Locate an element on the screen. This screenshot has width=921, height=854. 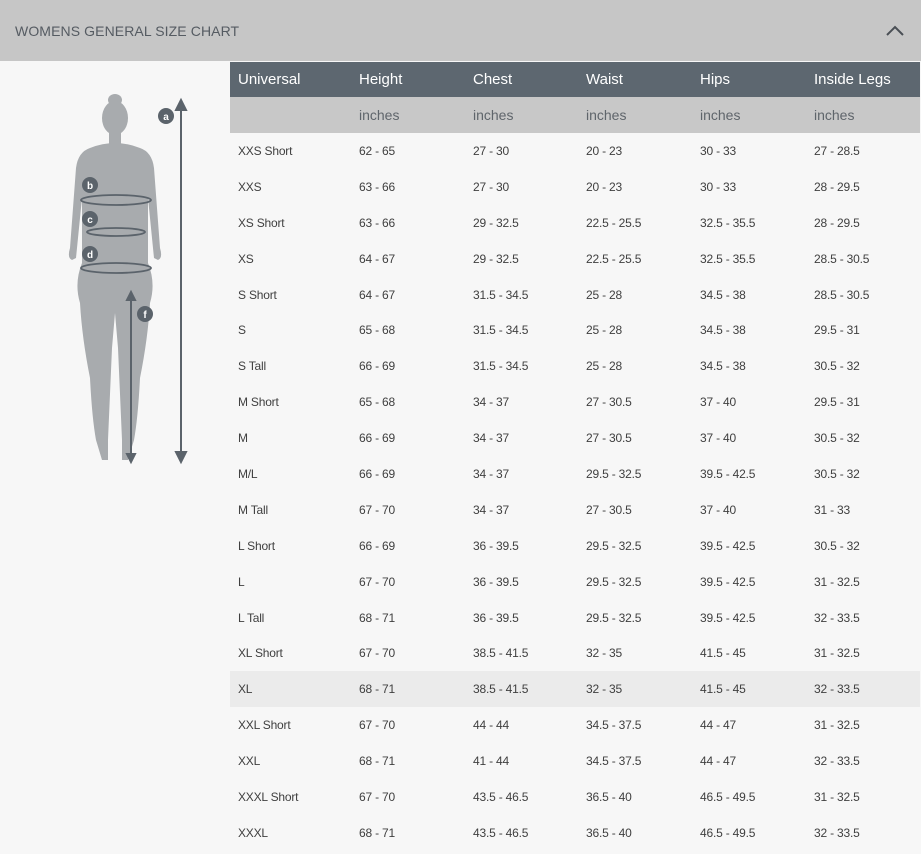
marker-d-icon: d is located at coordinates (90, 254).